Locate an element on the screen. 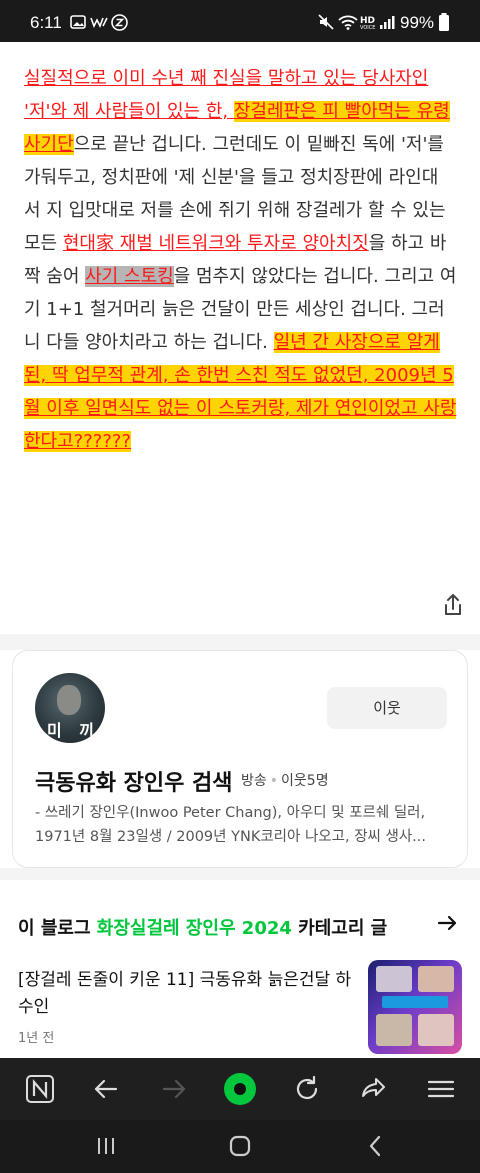 This screenshot has width=480, height=1173. blog-neighbor-count: 이웃5명 is located at coordinates (305, 781).